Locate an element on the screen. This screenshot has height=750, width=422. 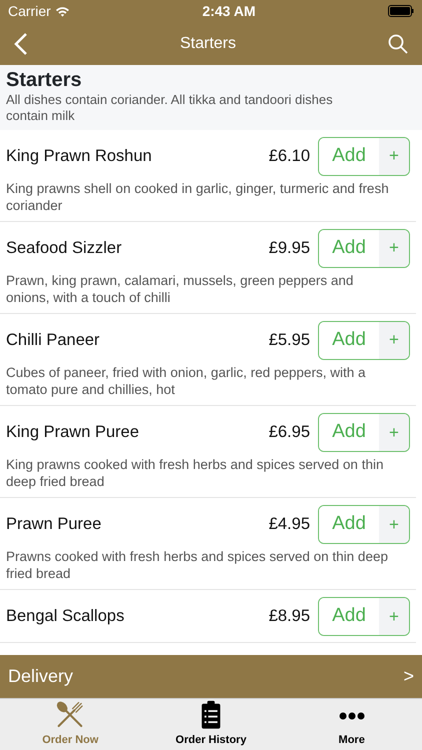
more-icon is located at coordinates (351, 716).